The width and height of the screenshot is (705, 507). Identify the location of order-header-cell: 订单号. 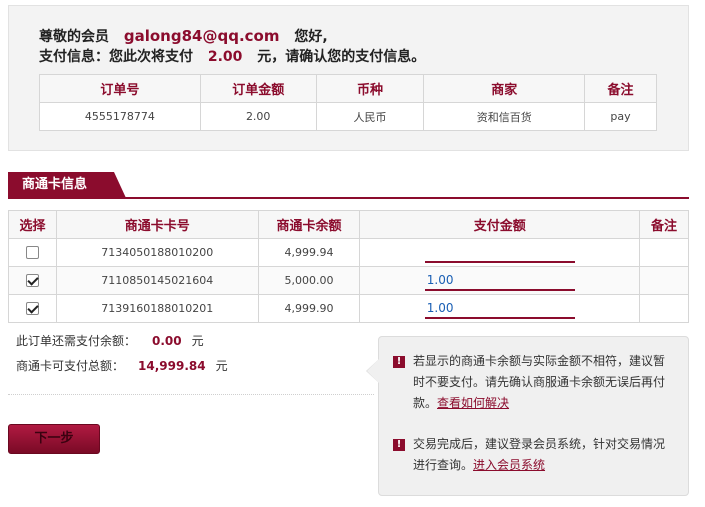
(120, 88).